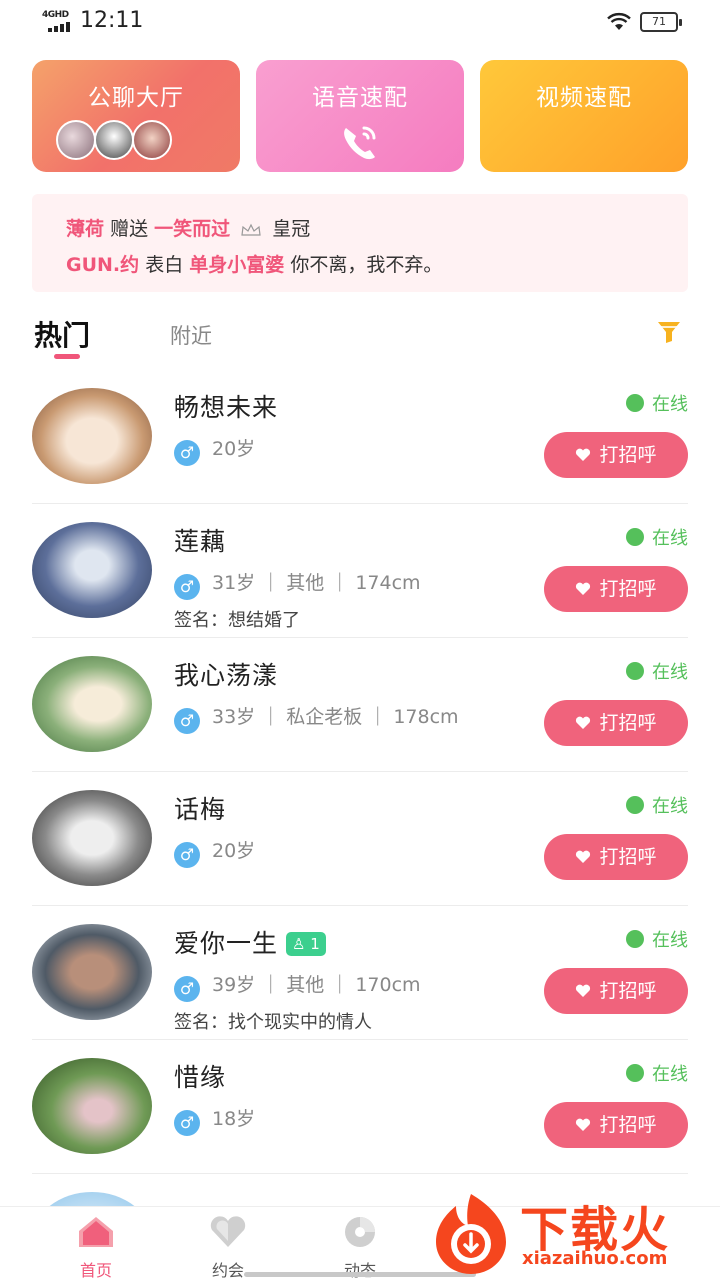 This screenshot has height=1280, width=720. Describe the element at coordinates (164, 265) in the screenshot. I see `gift-action: 表白` at that location.